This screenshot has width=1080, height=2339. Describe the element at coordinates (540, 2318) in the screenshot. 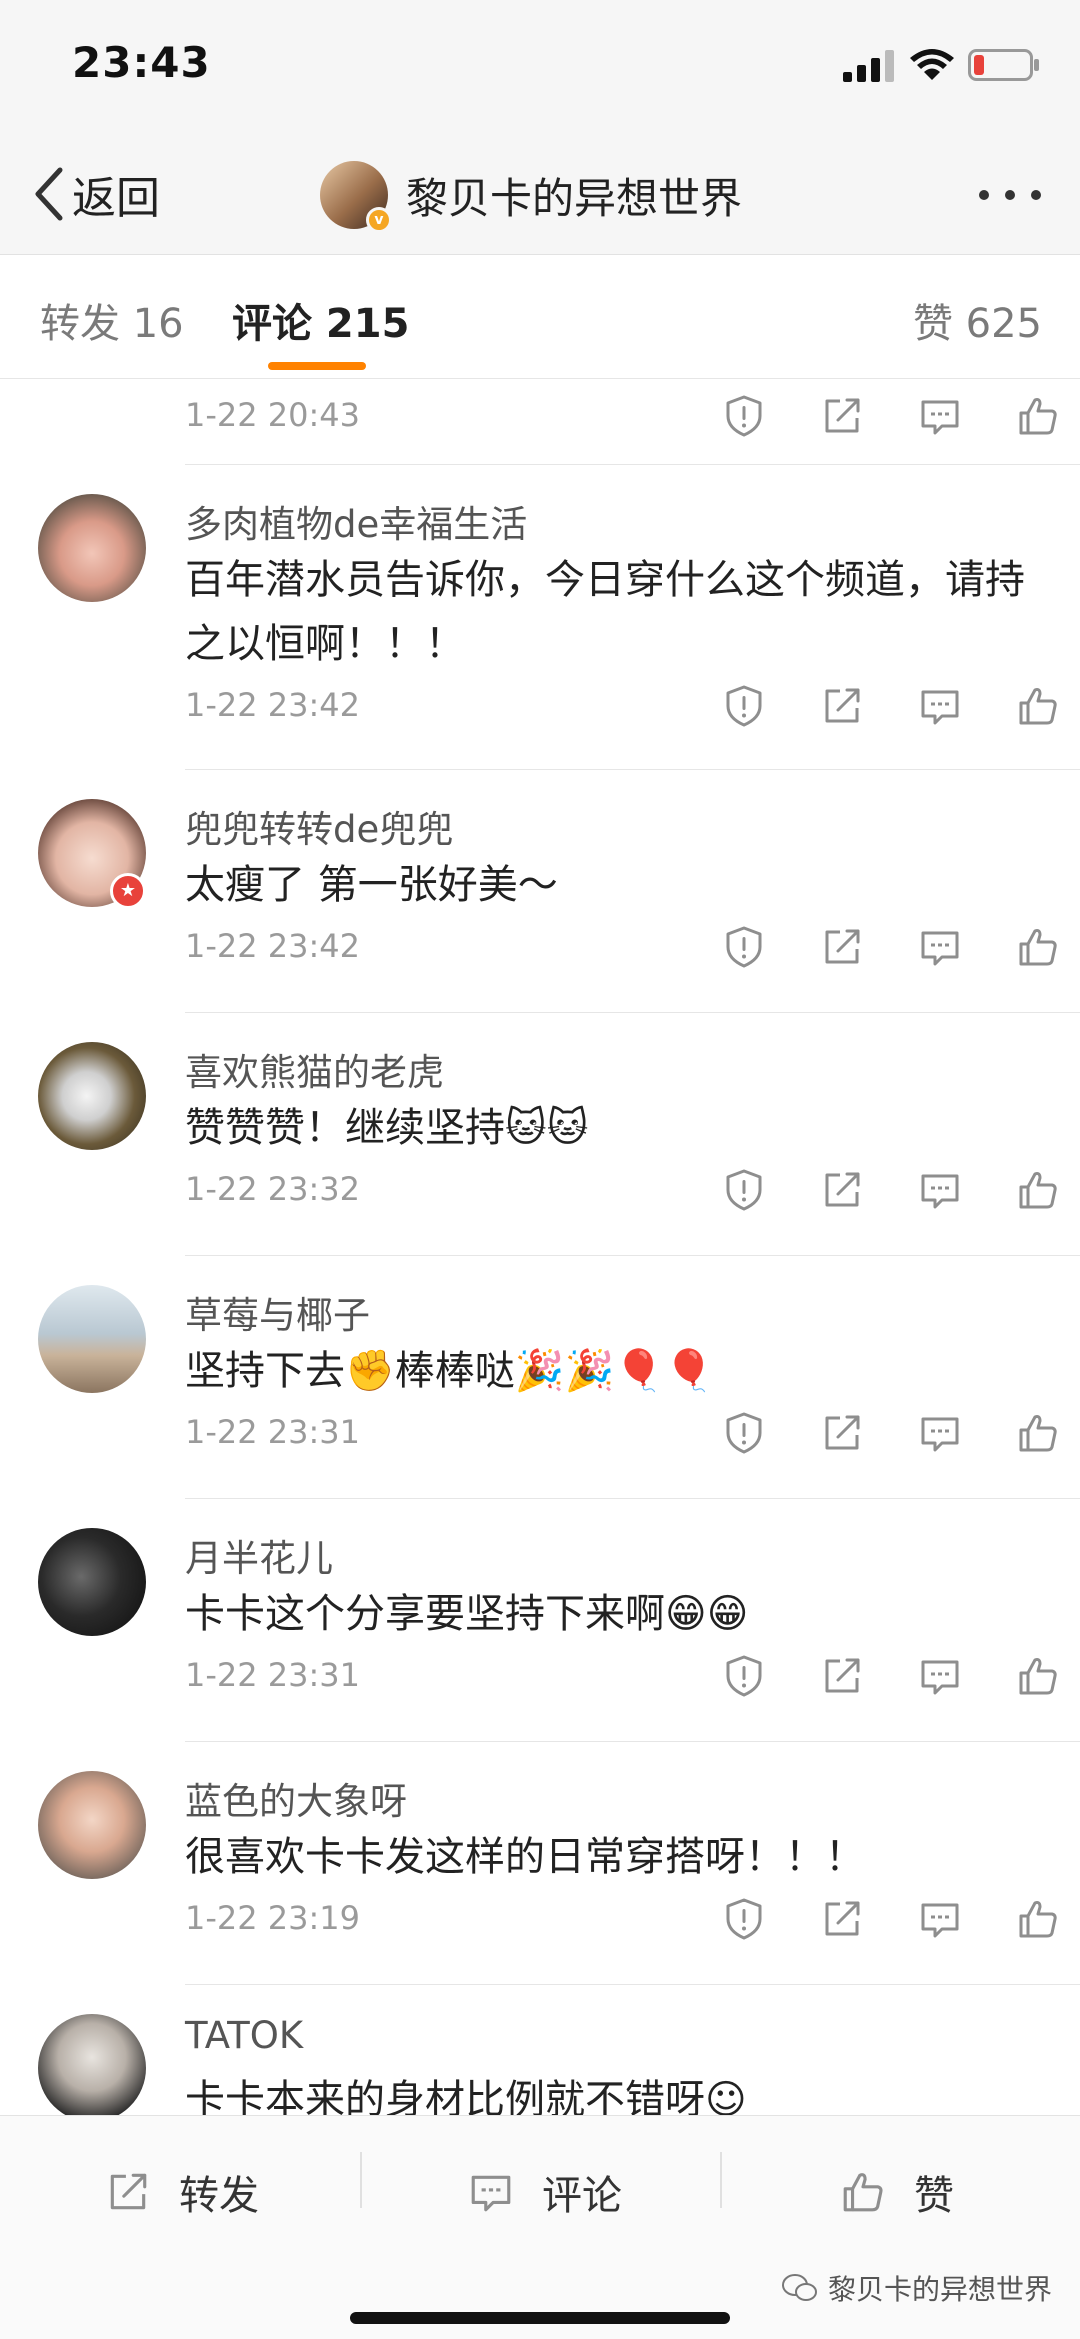

I see `home-indicator` at that location.